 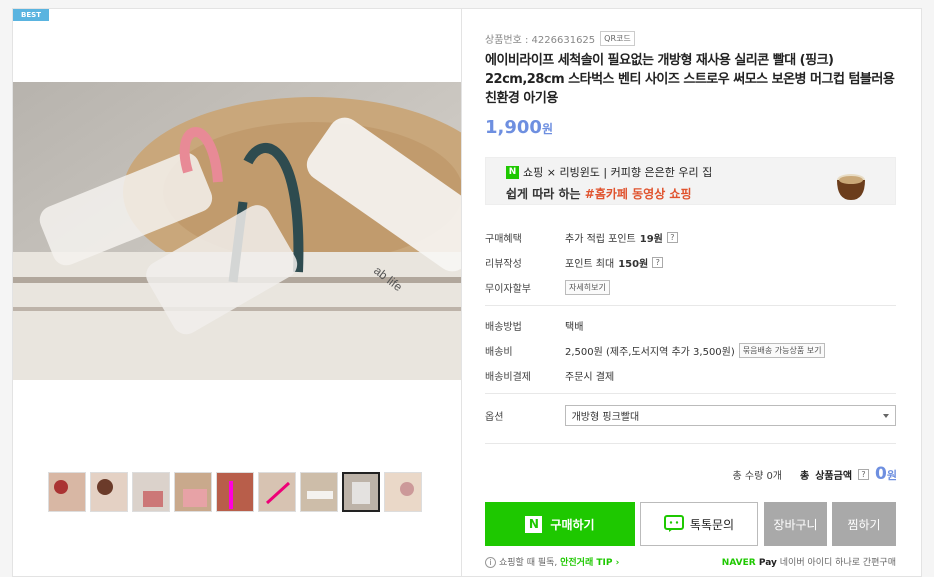 I want to click on purchase-benefit-amount: 19원, so click(x=651, y=239).